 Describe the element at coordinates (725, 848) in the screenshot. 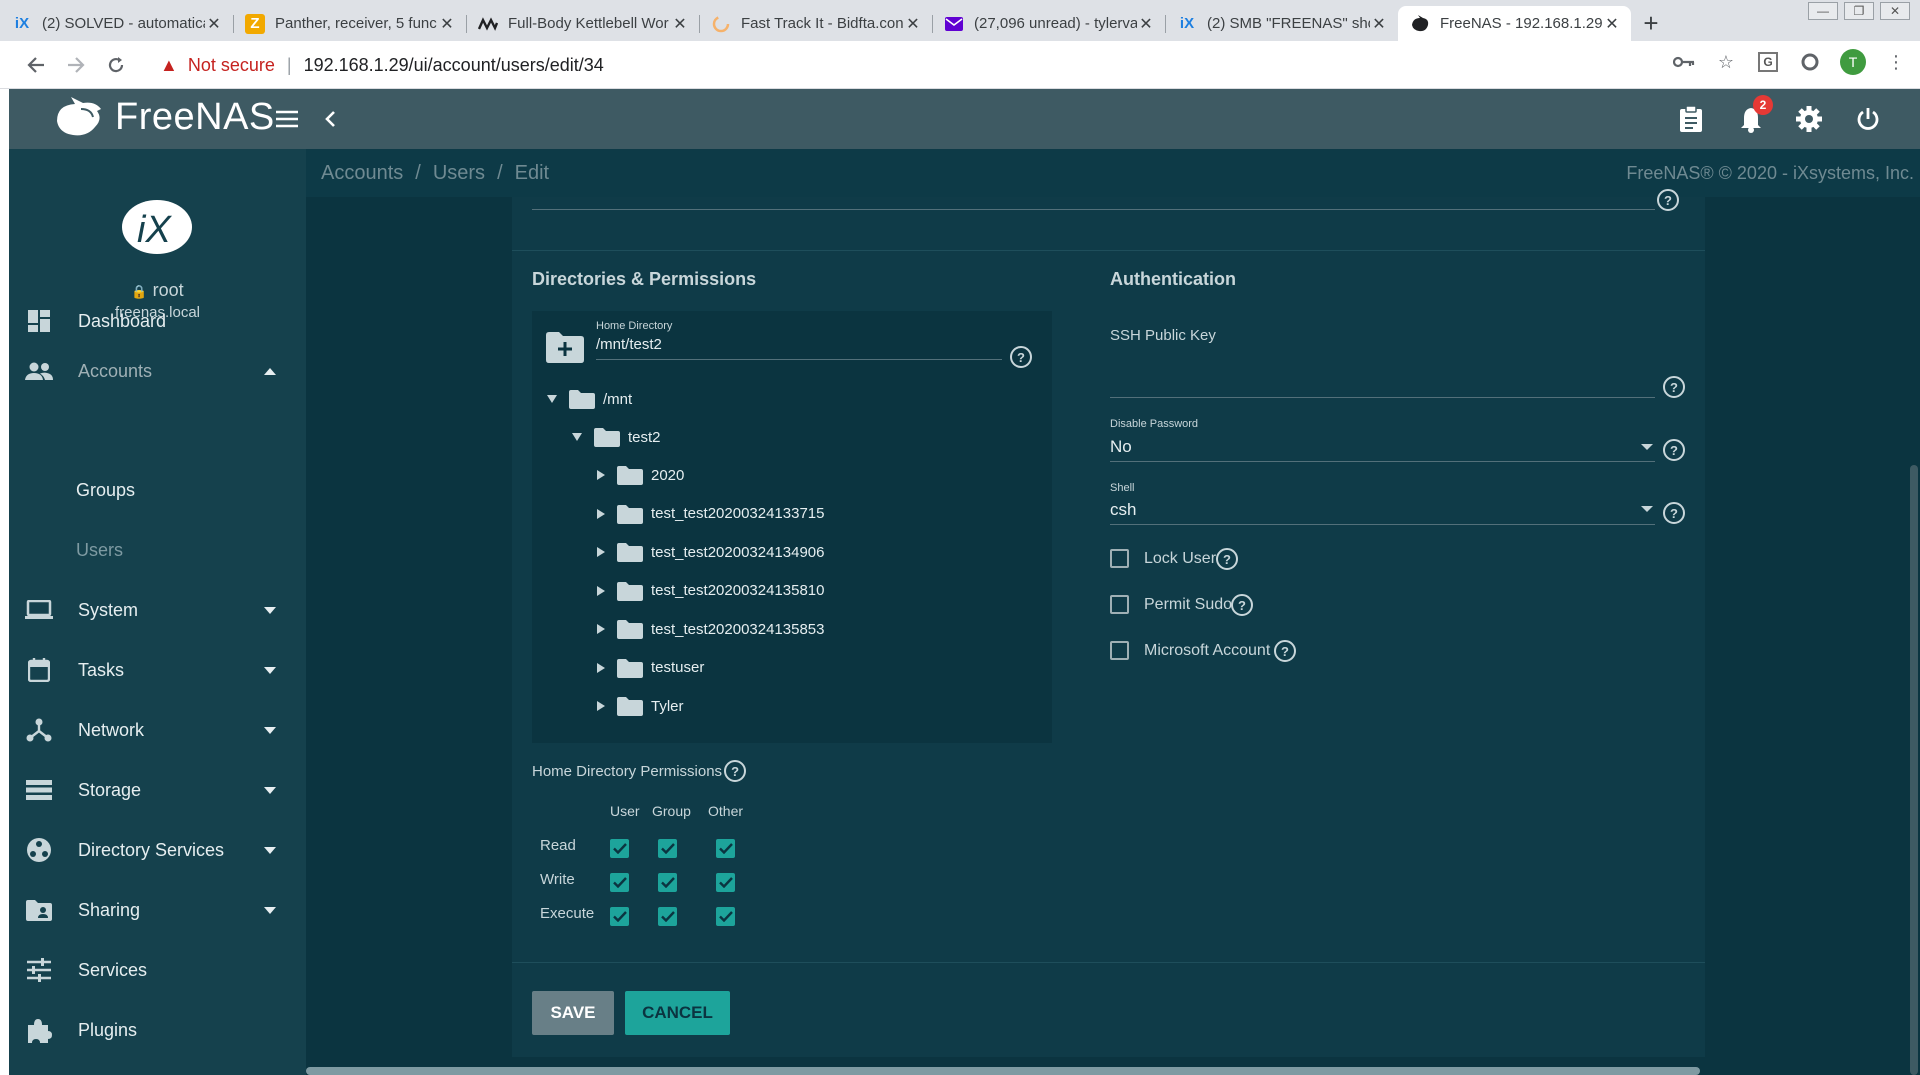

I see `perm-checkbox-read-other` at that location.